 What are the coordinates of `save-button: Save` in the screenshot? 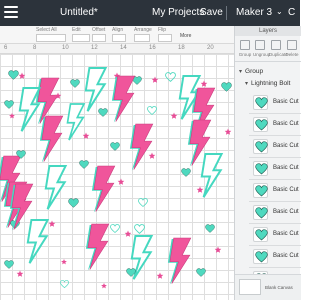 It's located at (211, 12).